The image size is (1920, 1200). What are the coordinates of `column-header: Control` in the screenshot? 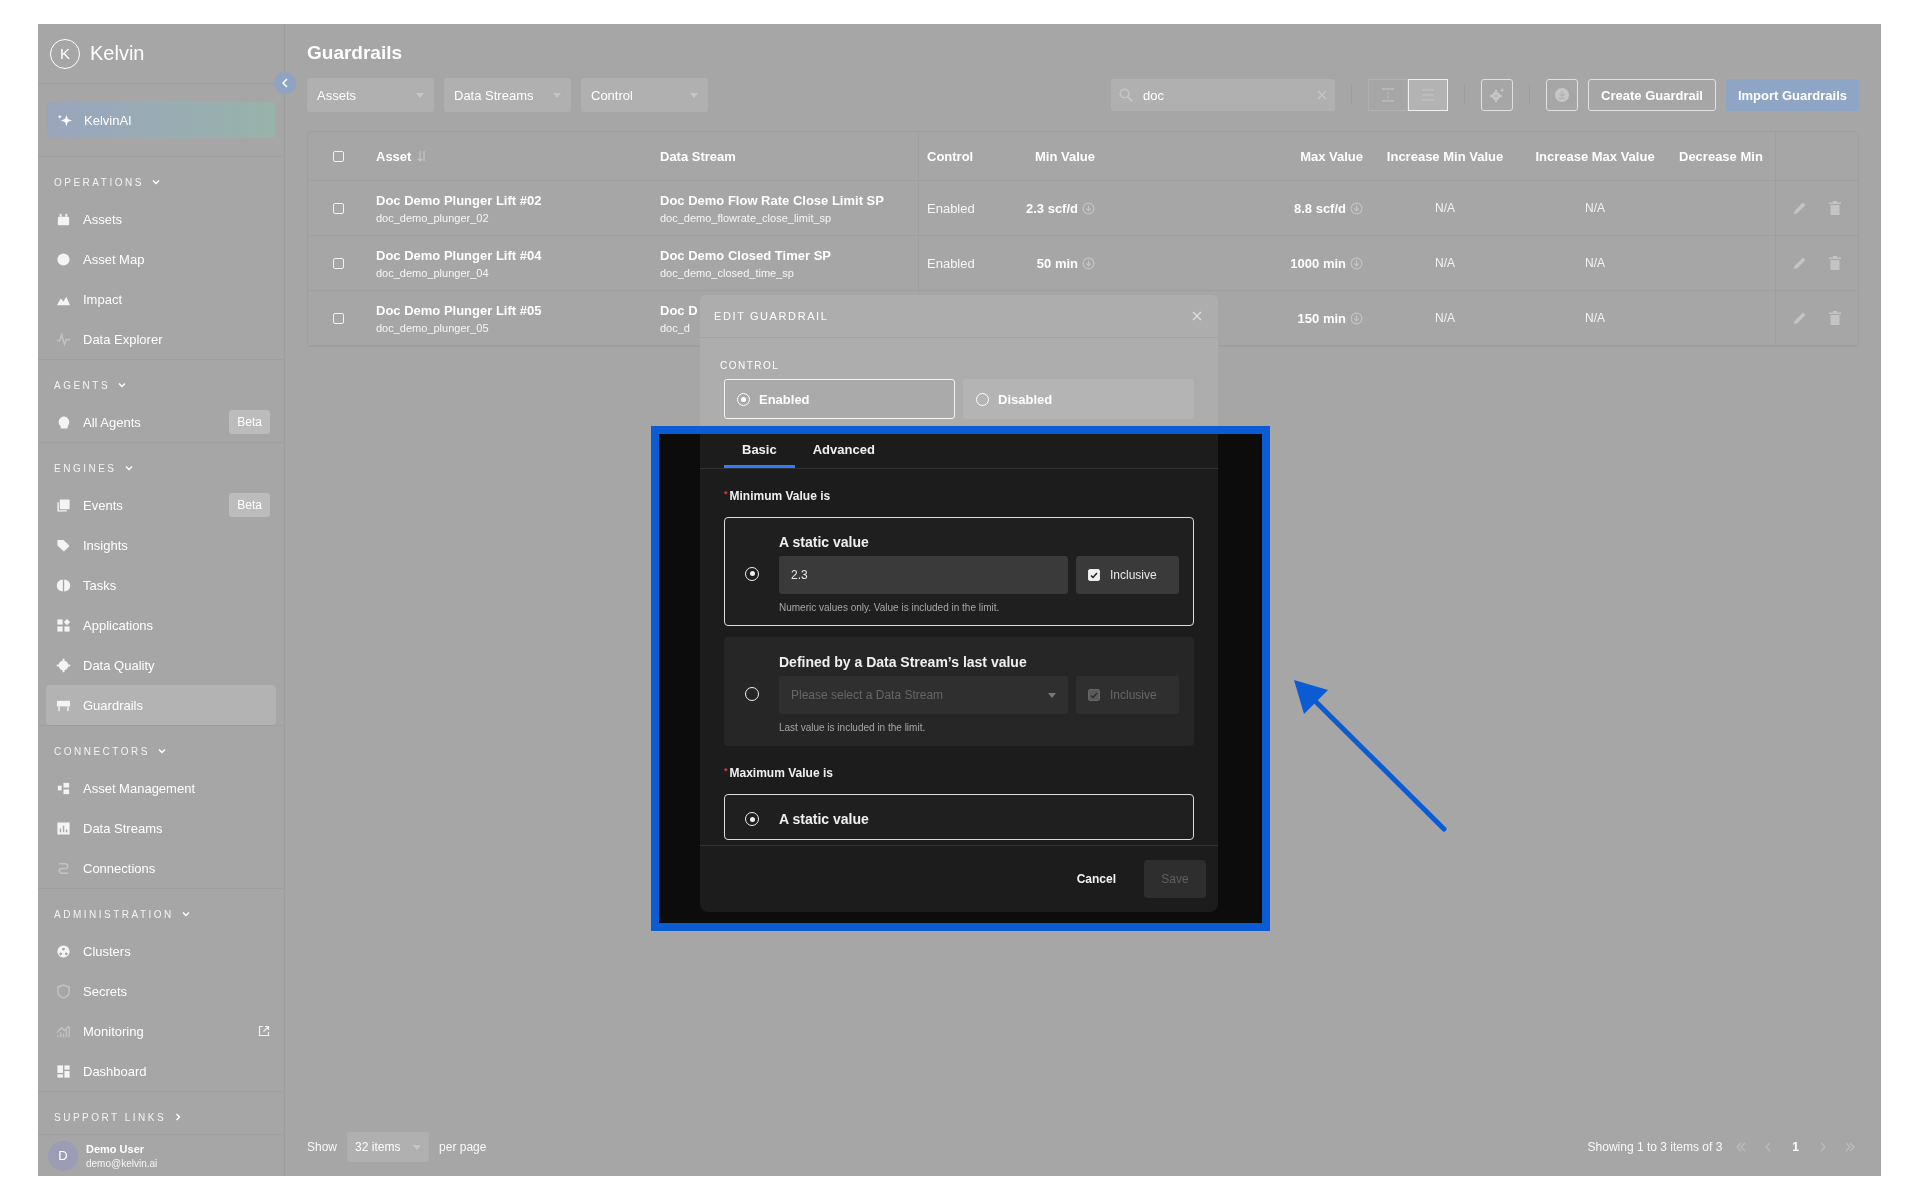 It's located at (950, 156).